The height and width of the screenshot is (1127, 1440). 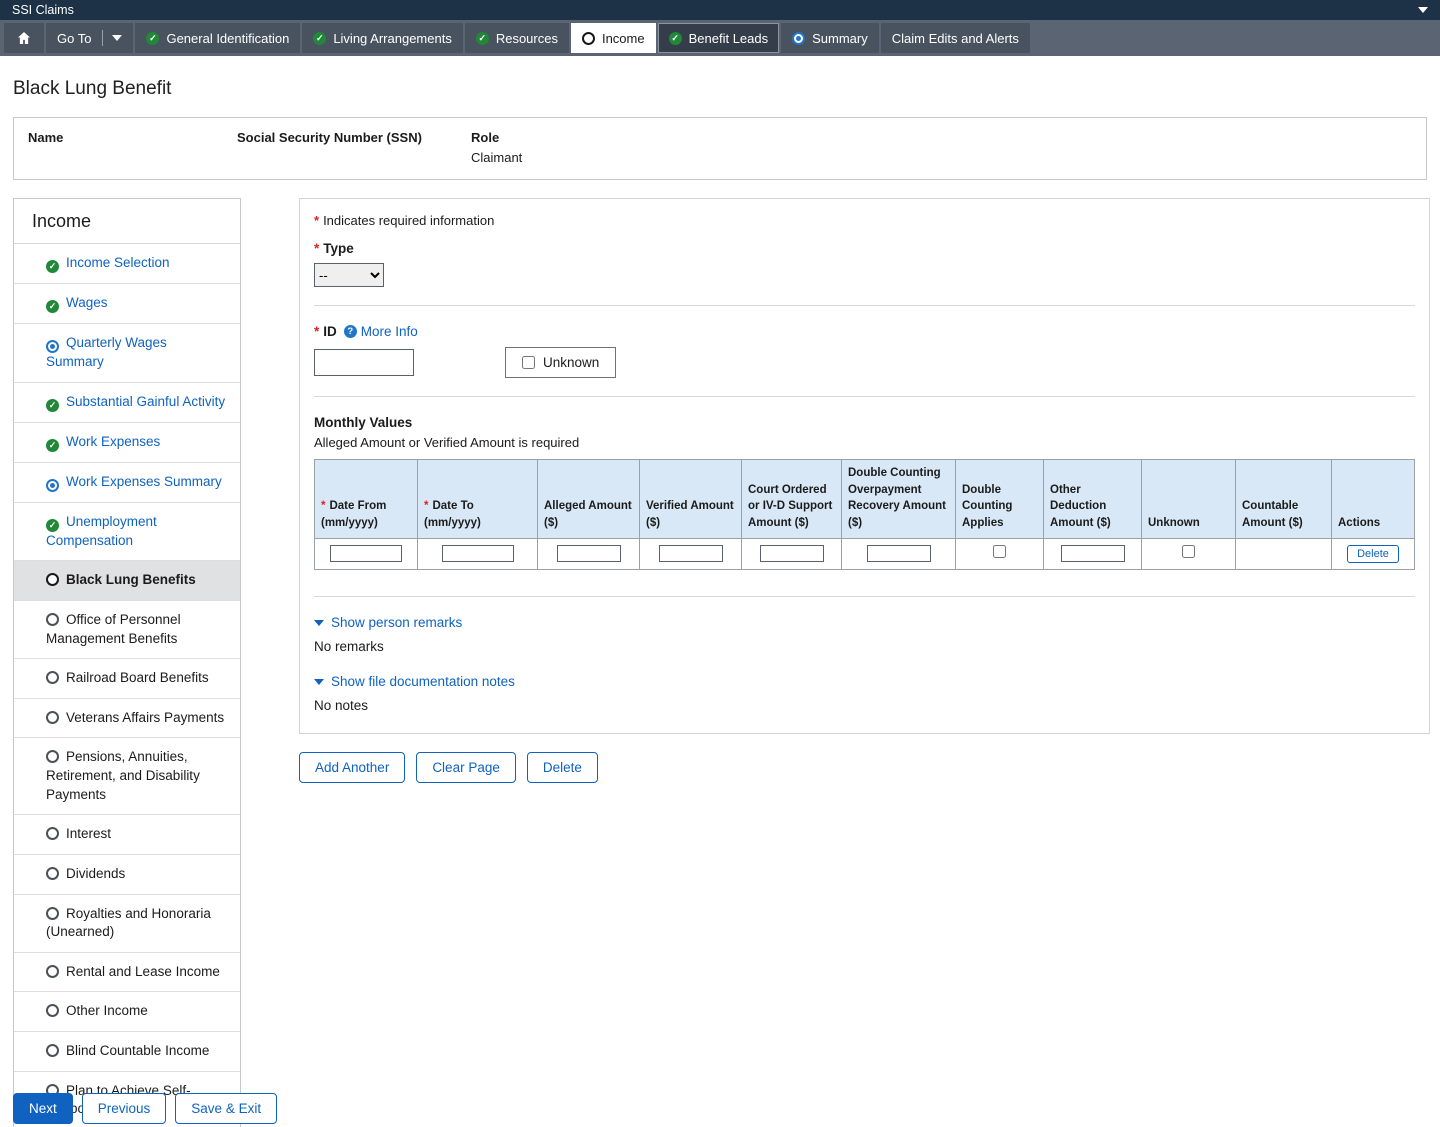 What do you see at coordinates (1188, 499) in the screenshot?
I see `col-header-unknown: Unknown` at bounding box center [1188, 499].